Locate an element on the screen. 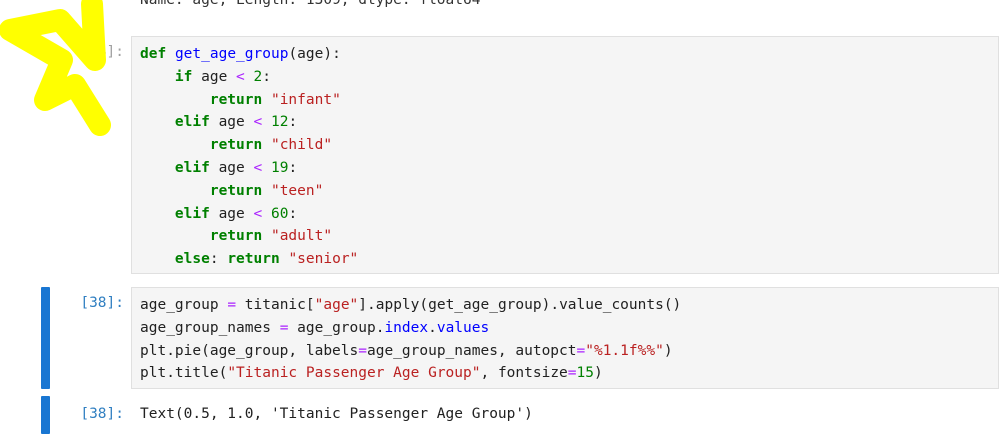 This screenshot has height=434, width=999. code-token: 15 is located at coordinates (585, 373).